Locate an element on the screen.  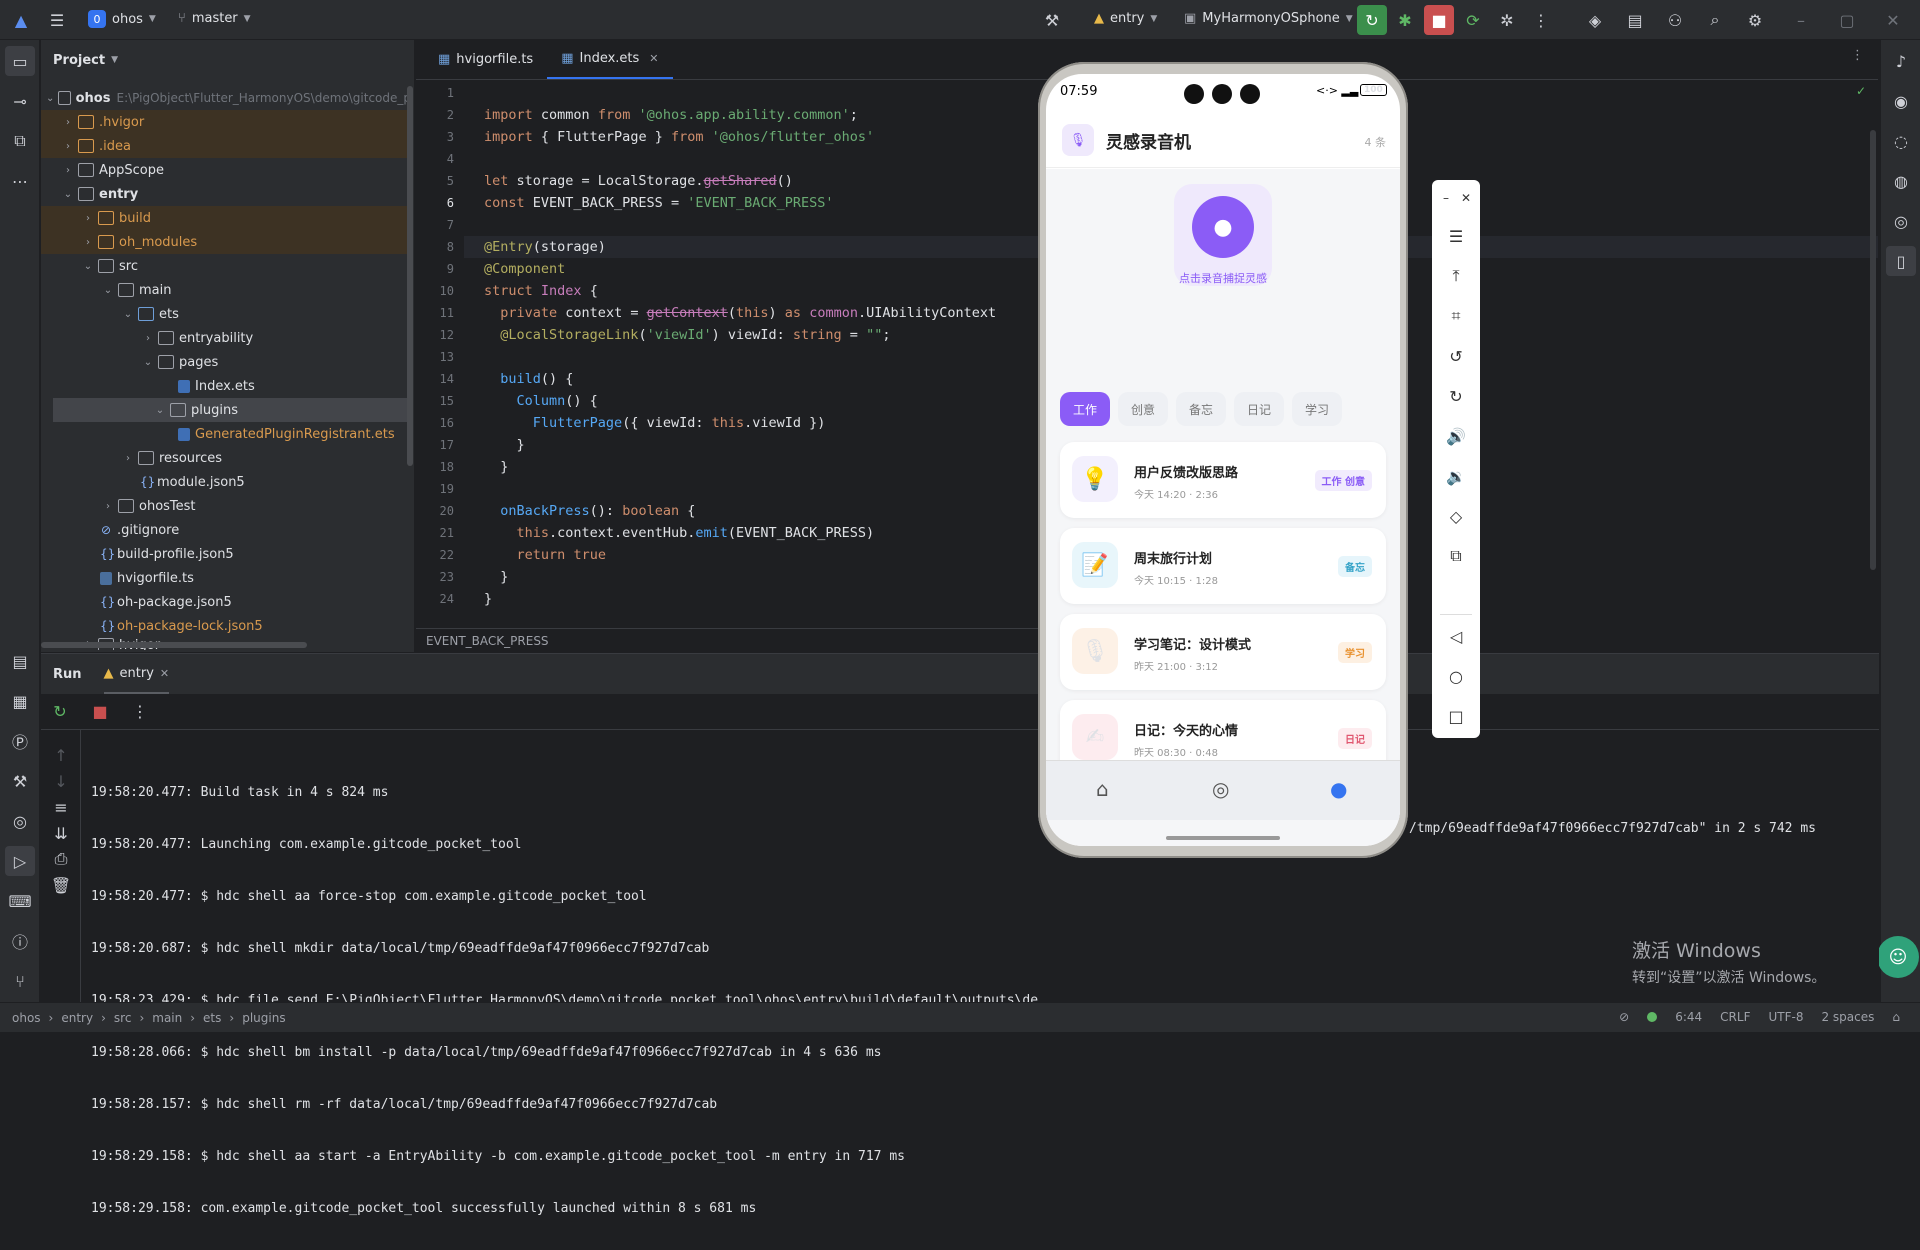
project-switcher: 0 ohos ▼ is located at coordinates (122, 19).